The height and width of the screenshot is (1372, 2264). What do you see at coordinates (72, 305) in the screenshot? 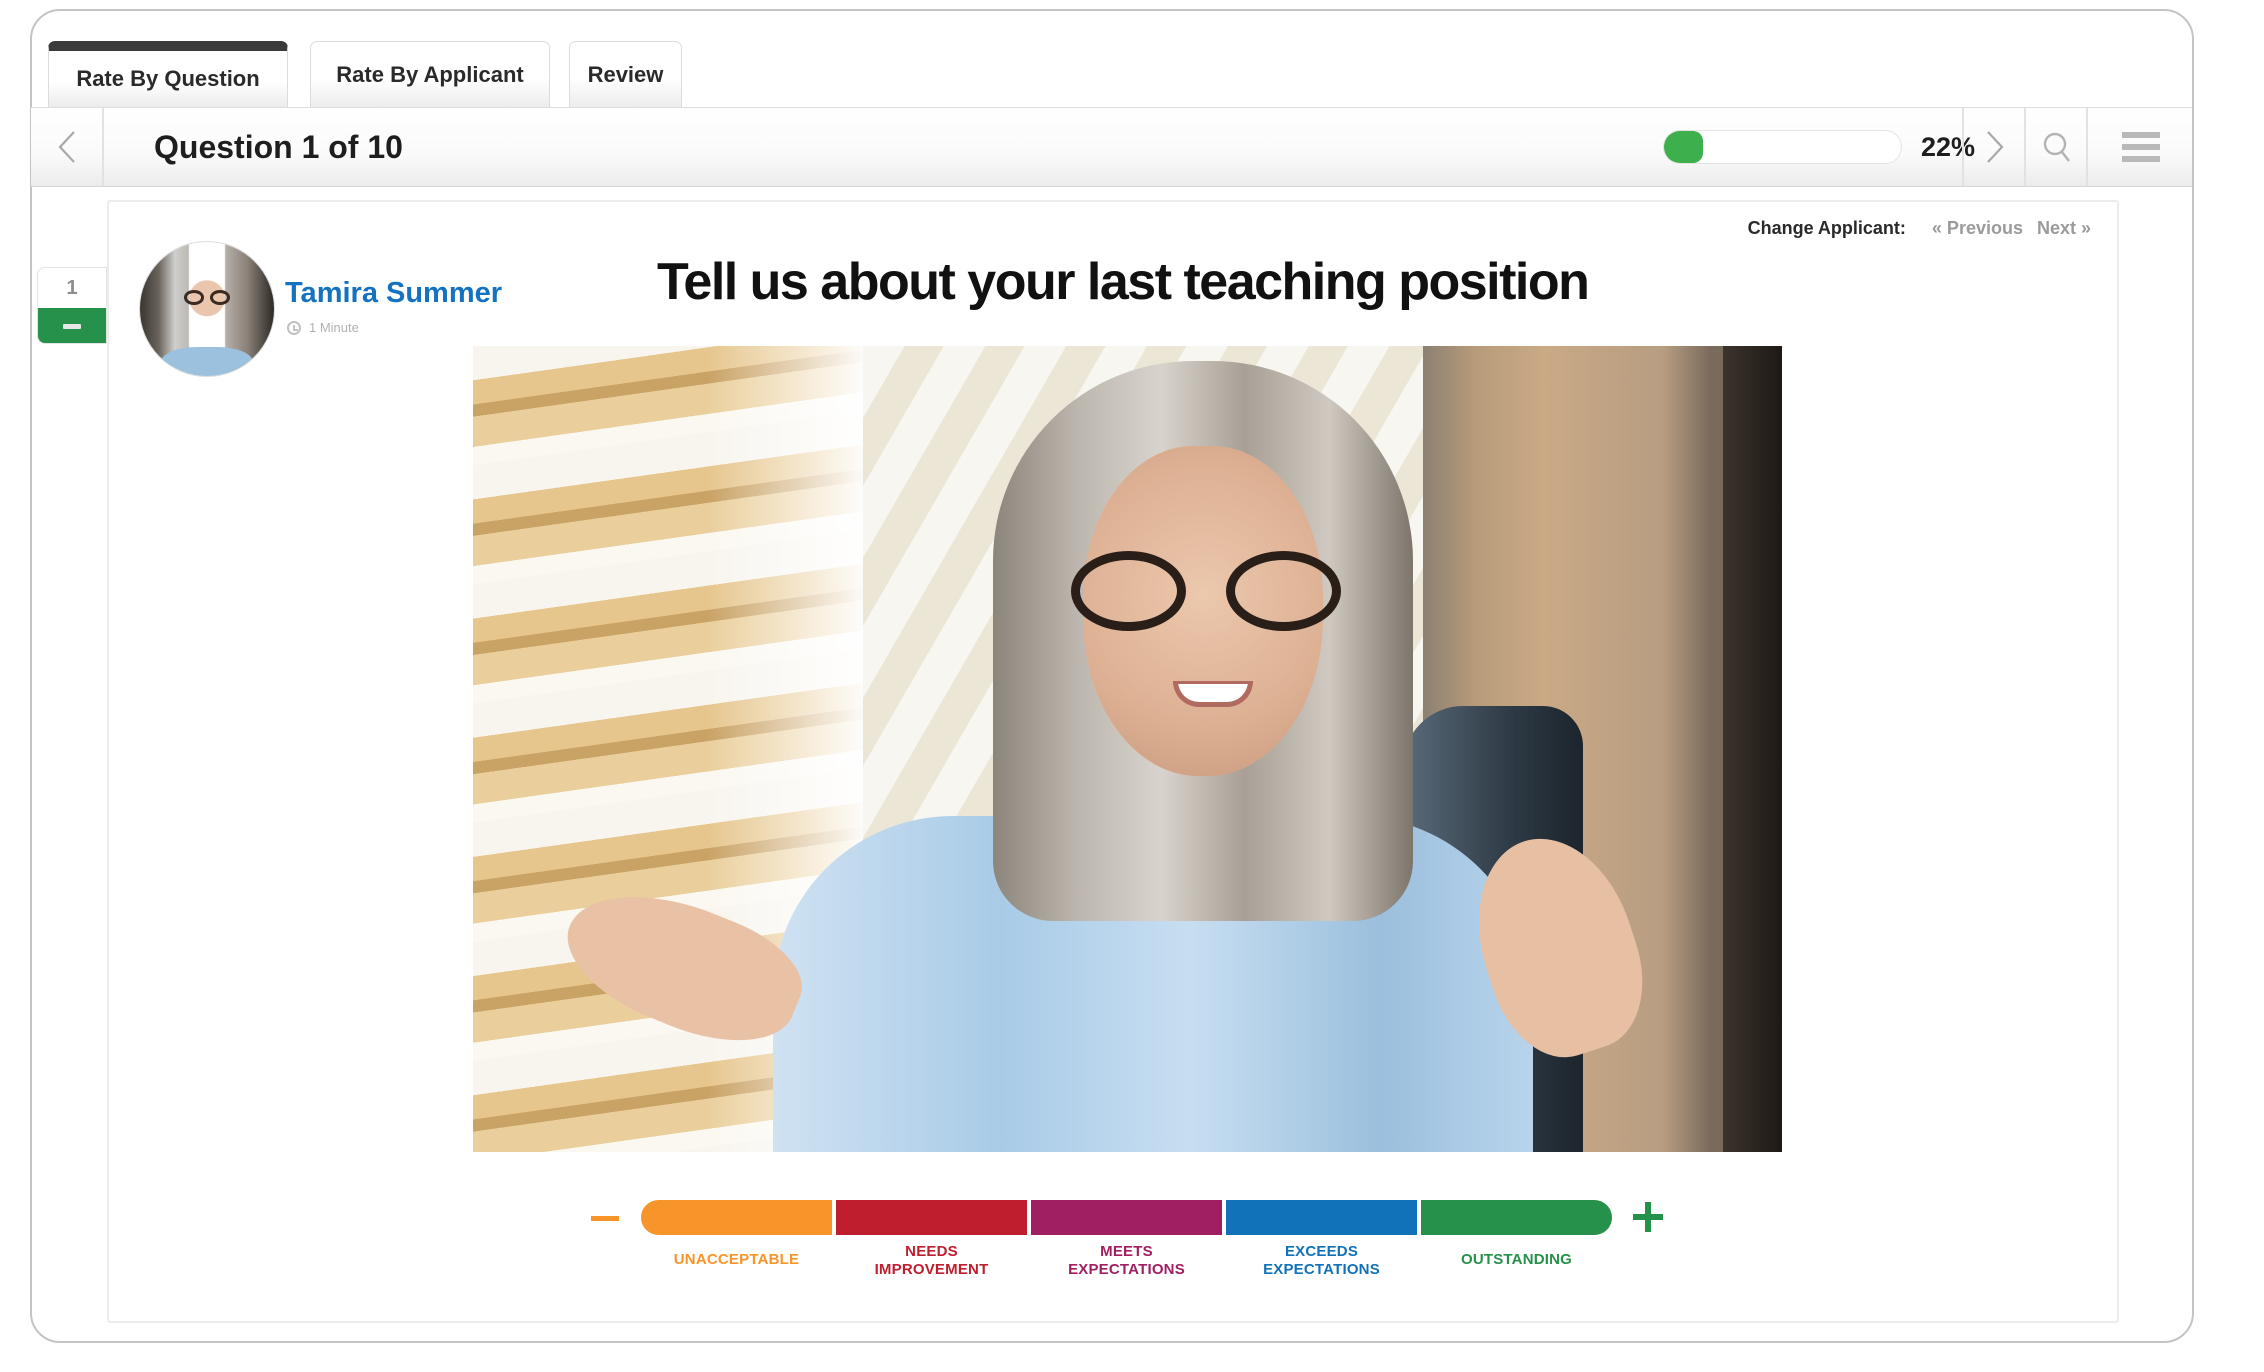
I see `question-nav-item: 1` at bounding box center [72, 305].